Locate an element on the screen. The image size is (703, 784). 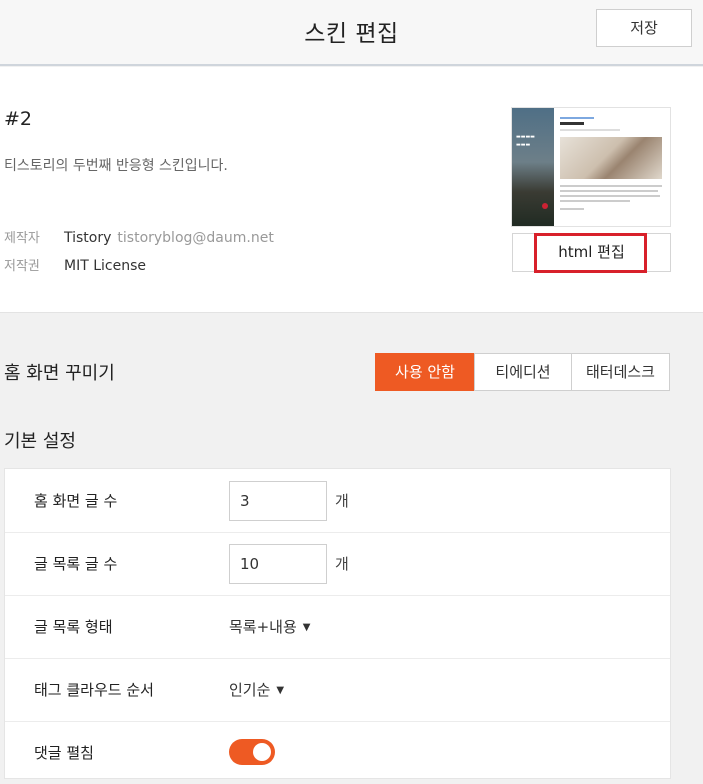
basic-settings-title: 기본 설정 is located at coordinates (40, 441).